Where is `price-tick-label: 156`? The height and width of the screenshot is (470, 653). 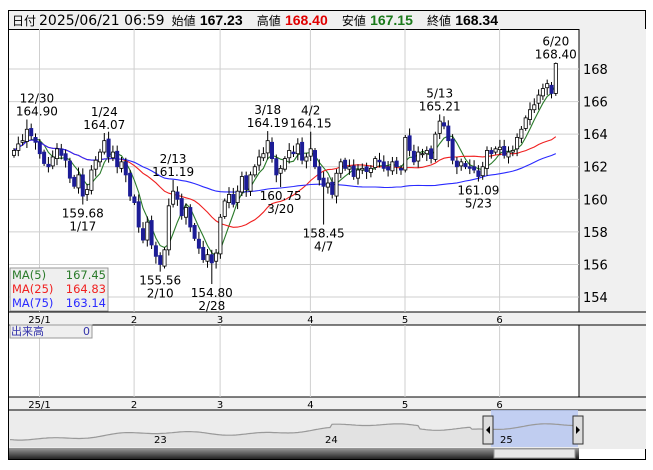
price-tick-label: 156 is located at coordinates (595, 265).